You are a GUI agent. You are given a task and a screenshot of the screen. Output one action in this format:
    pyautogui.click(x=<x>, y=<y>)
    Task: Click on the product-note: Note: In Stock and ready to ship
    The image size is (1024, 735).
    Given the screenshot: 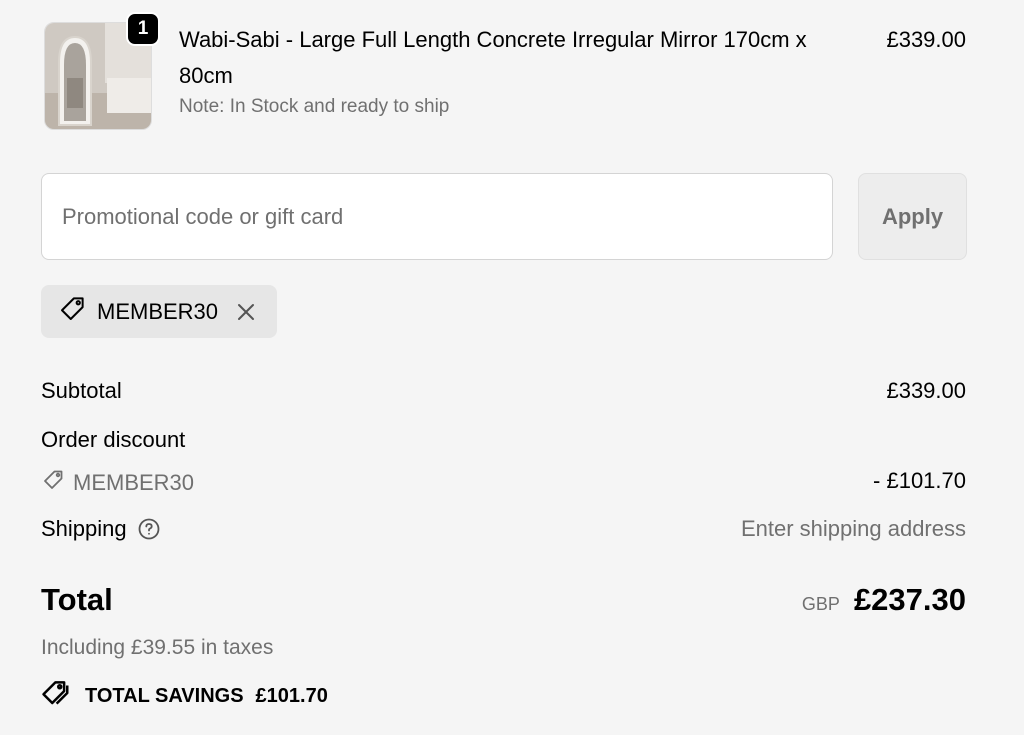 What is the action you would take?
    pyautogui.click(x=314, y=106)
    